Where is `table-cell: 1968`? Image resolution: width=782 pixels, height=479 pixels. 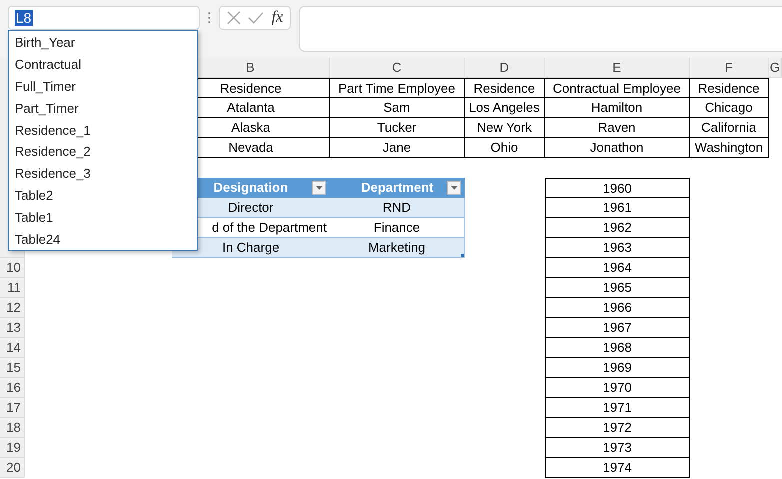
table-cell: 1968 is located at coordinates (617, 348).